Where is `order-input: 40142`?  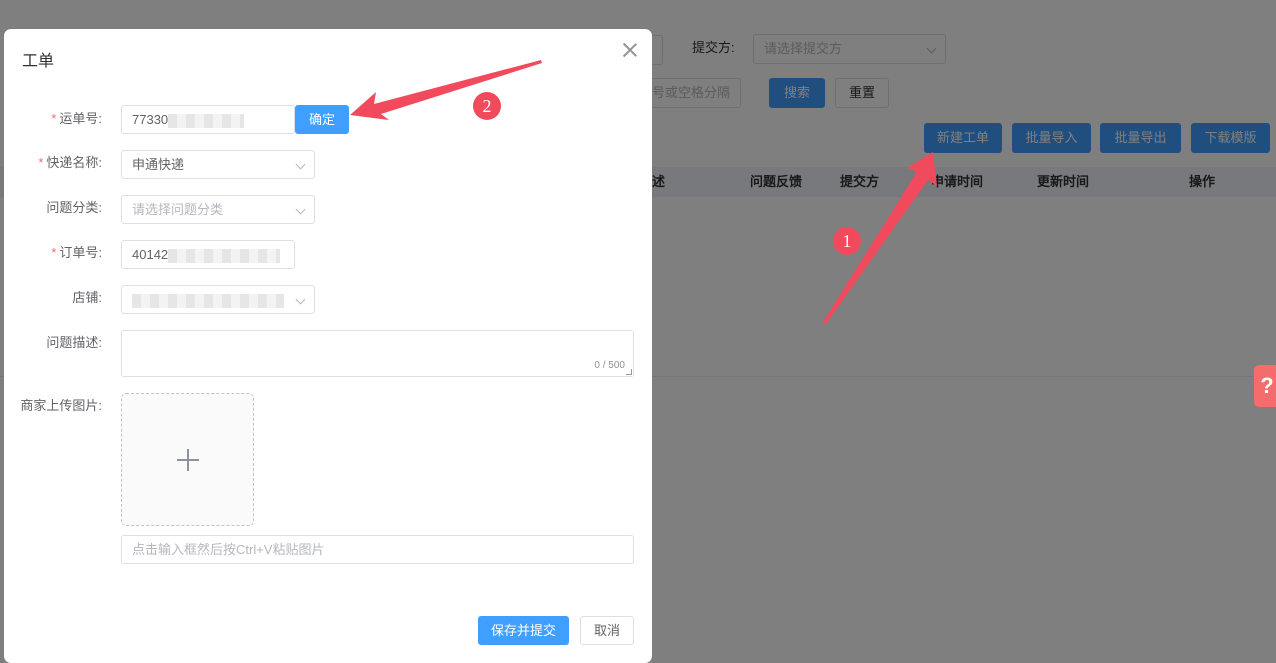
order-input: 40142 is located at coordinates (208, 254).